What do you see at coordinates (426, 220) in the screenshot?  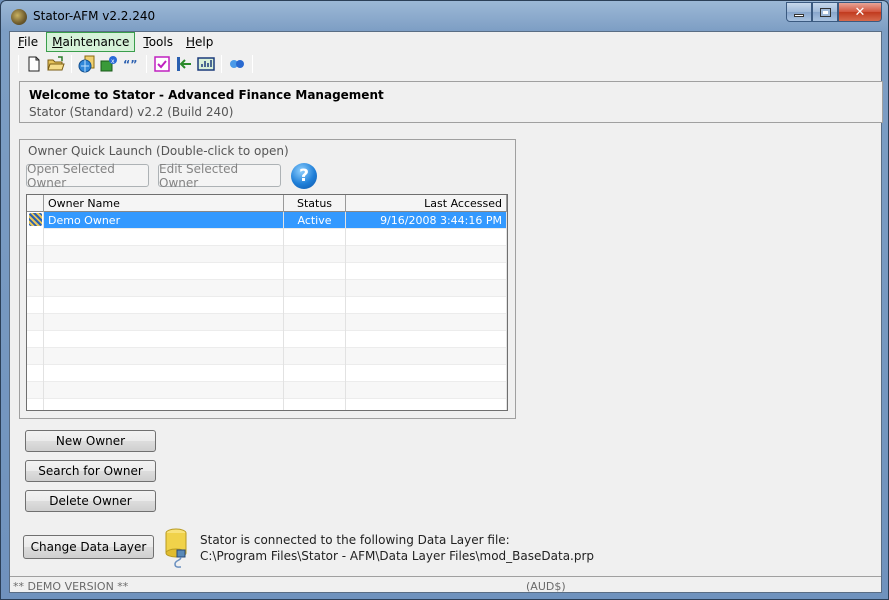 I see `last-accessed-cell: 9/16/2008 3:44:16 PM` at bounding box center [426, 220].